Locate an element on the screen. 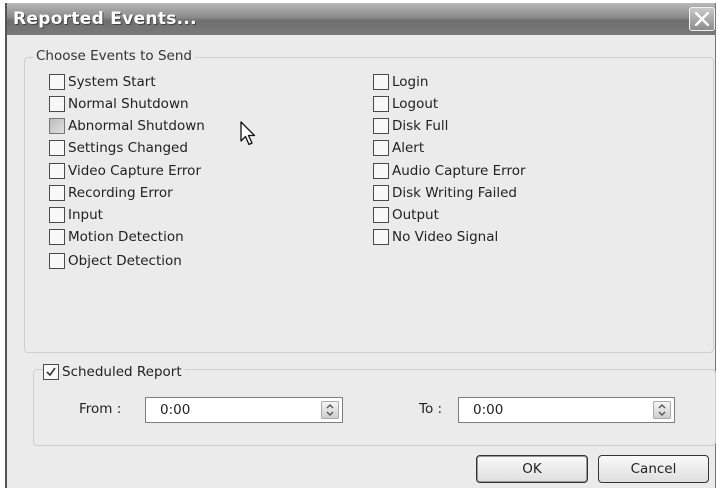 This screenshot has width=717, height=488. right-event-row: Audio Capture Error is located at coordinates (449, 171).